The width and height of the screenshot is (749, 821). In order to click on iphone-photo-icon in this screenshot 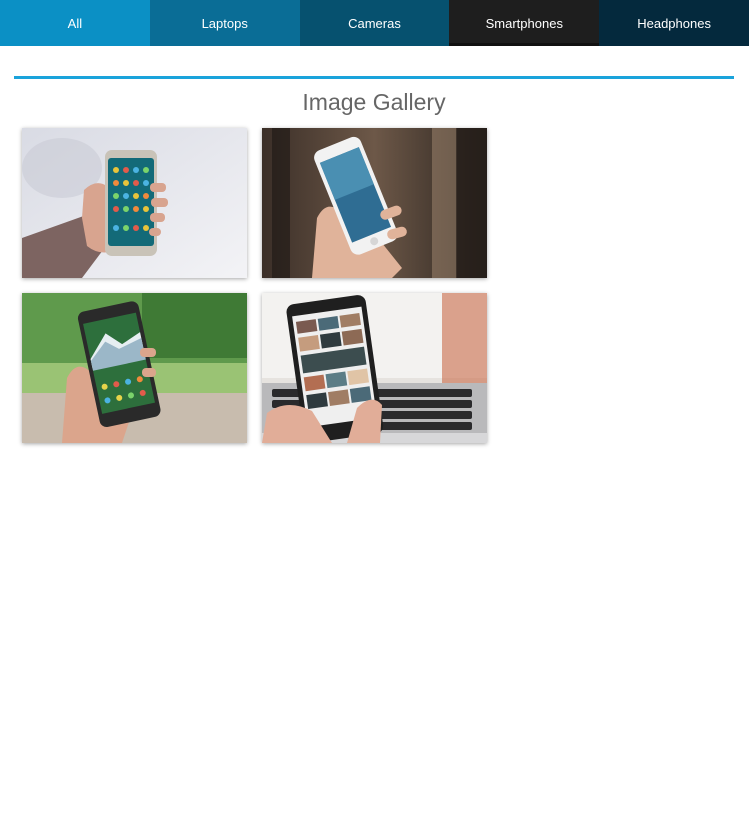, I will do `click(374, 203)`.